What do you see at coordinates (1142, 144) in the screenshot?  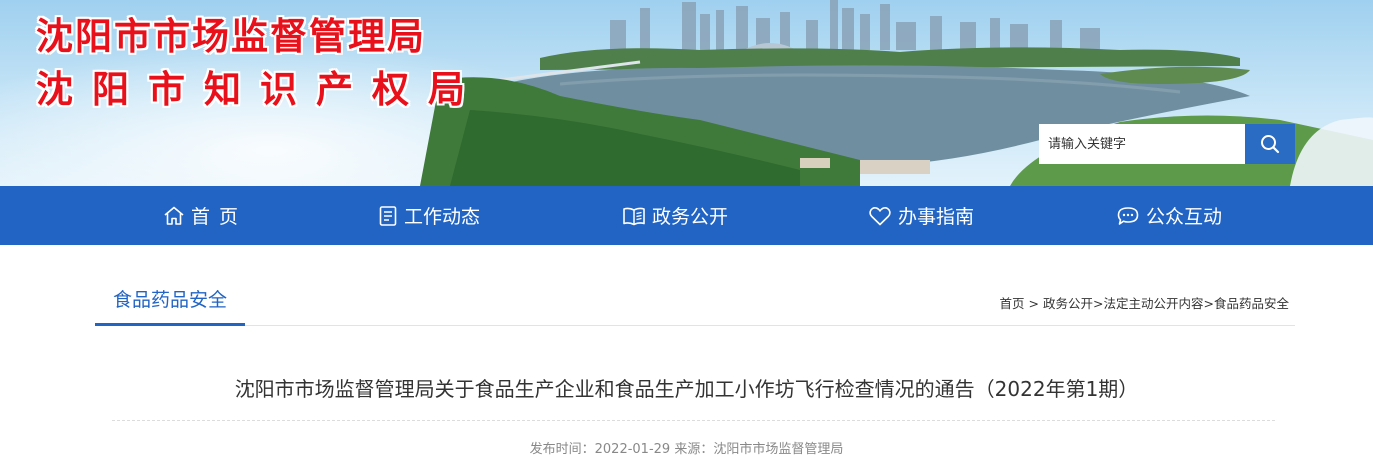 I see `search-input` at bounding box center [1142, 144].